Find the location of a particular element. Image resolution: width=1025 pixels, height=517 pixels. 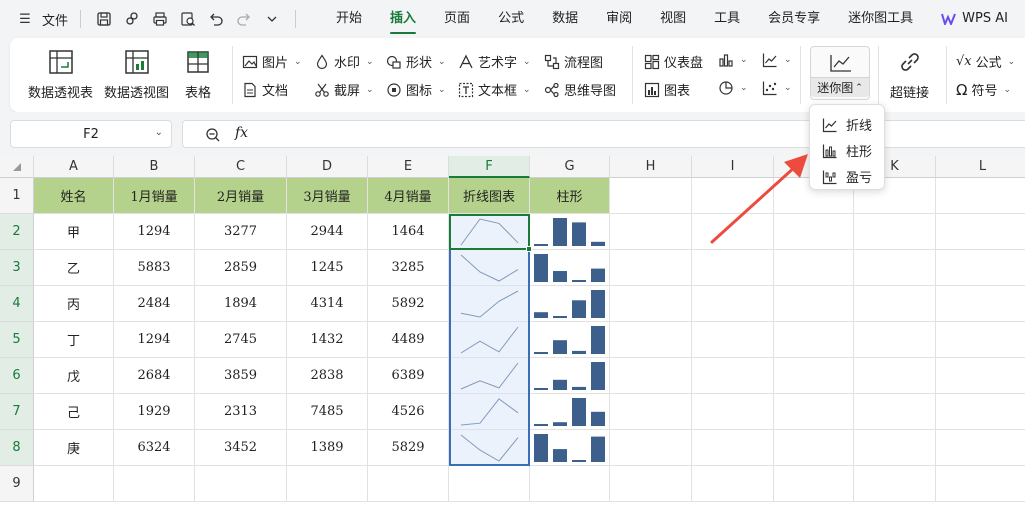

screenshot-button: 截屏 ⌄ is located at coordinates (344, 89).